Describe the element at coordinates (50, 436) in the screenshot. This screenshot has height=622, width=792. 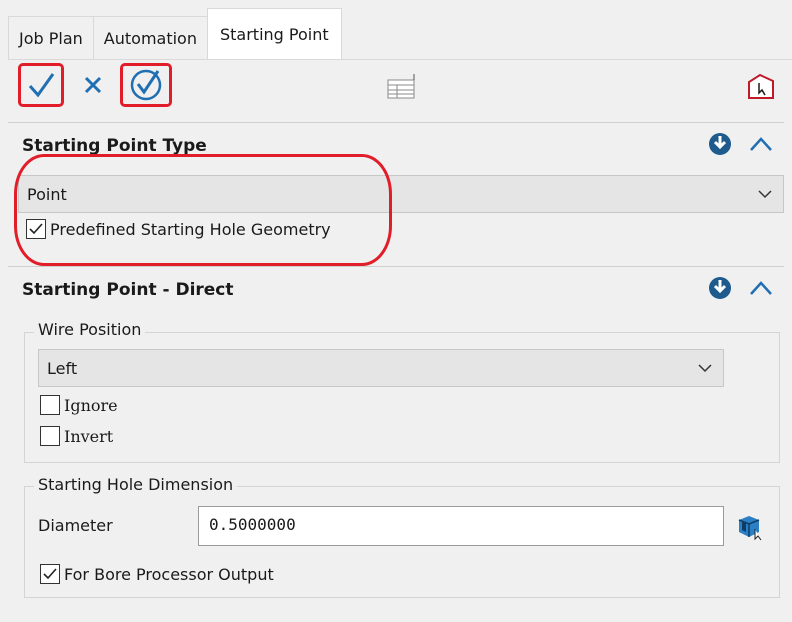
I see `invert-checkbox` at that location.